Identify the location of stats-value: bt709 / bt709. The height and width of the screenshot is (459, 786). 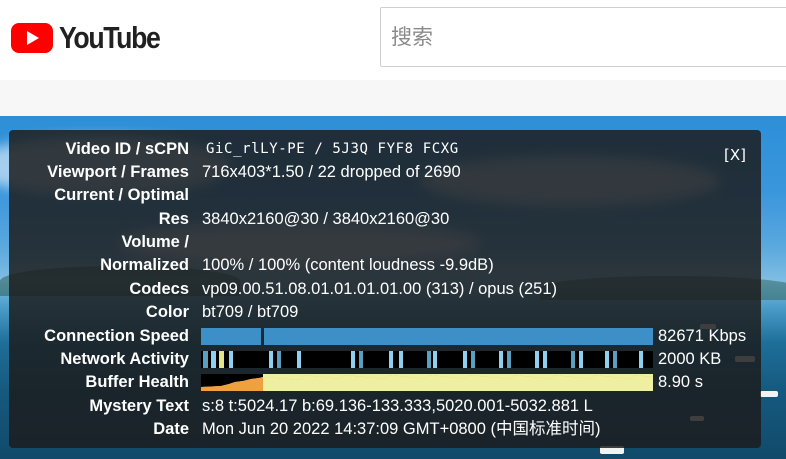
(250, 312).